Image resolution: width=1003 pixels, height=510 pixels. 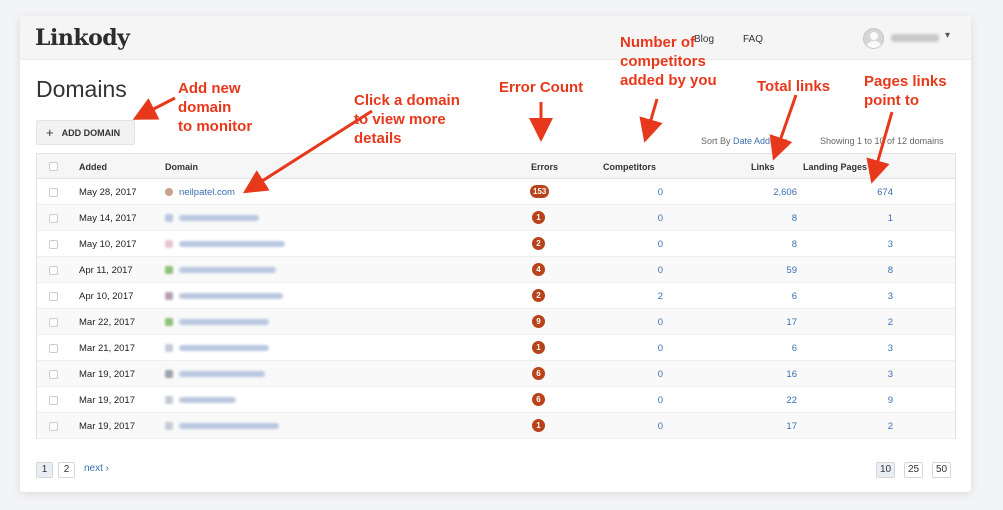 I want to click on user-avatar, so click(x=873, y=38).